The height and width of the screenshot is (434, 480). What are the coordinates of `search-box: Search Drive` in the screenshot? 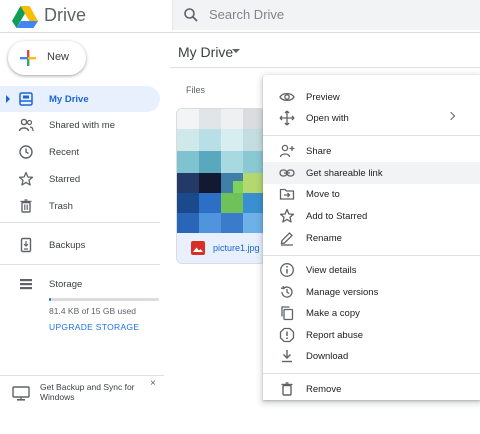 It's located at (326, 15).